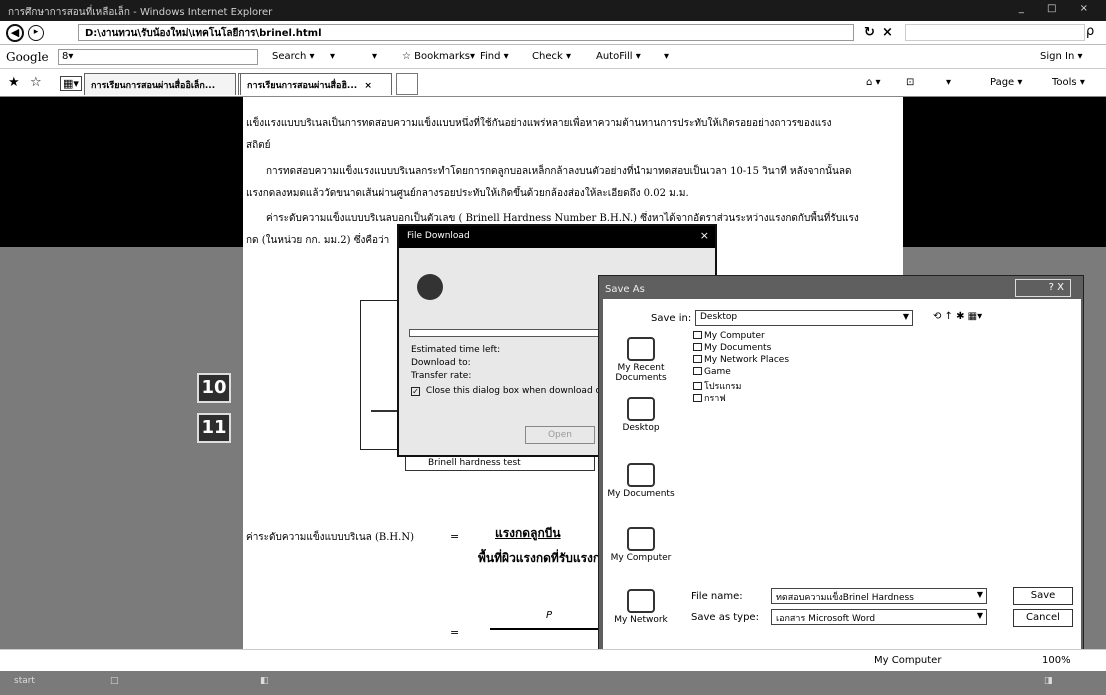 This screenshot has height=695, width=1106. Describe the element at coordinates (697, 335) in the screenshot. I see `computer-icon` at that location.